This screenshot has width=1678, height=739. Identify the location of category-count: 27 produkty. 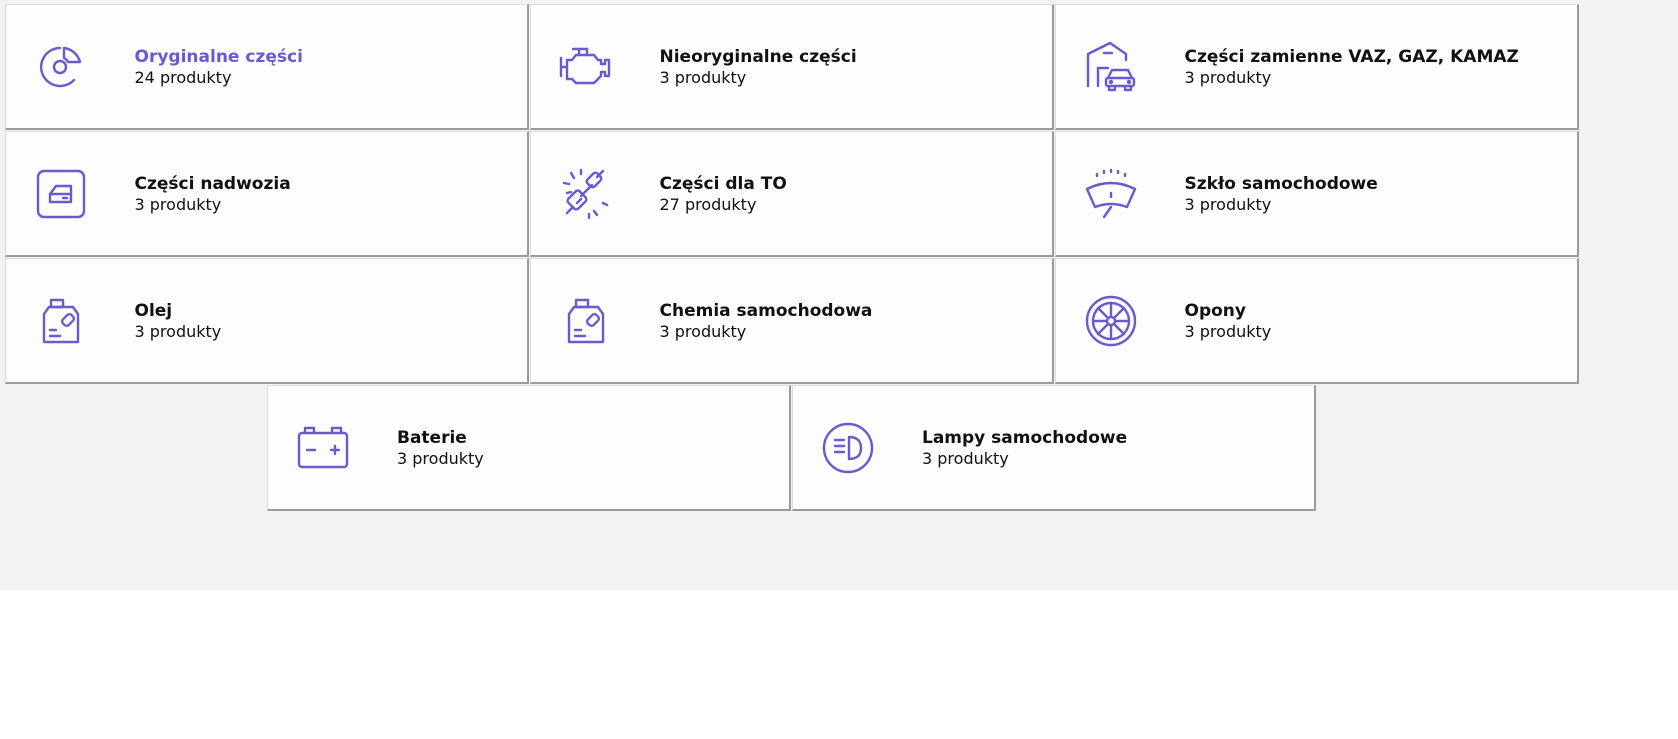
(708, 204).